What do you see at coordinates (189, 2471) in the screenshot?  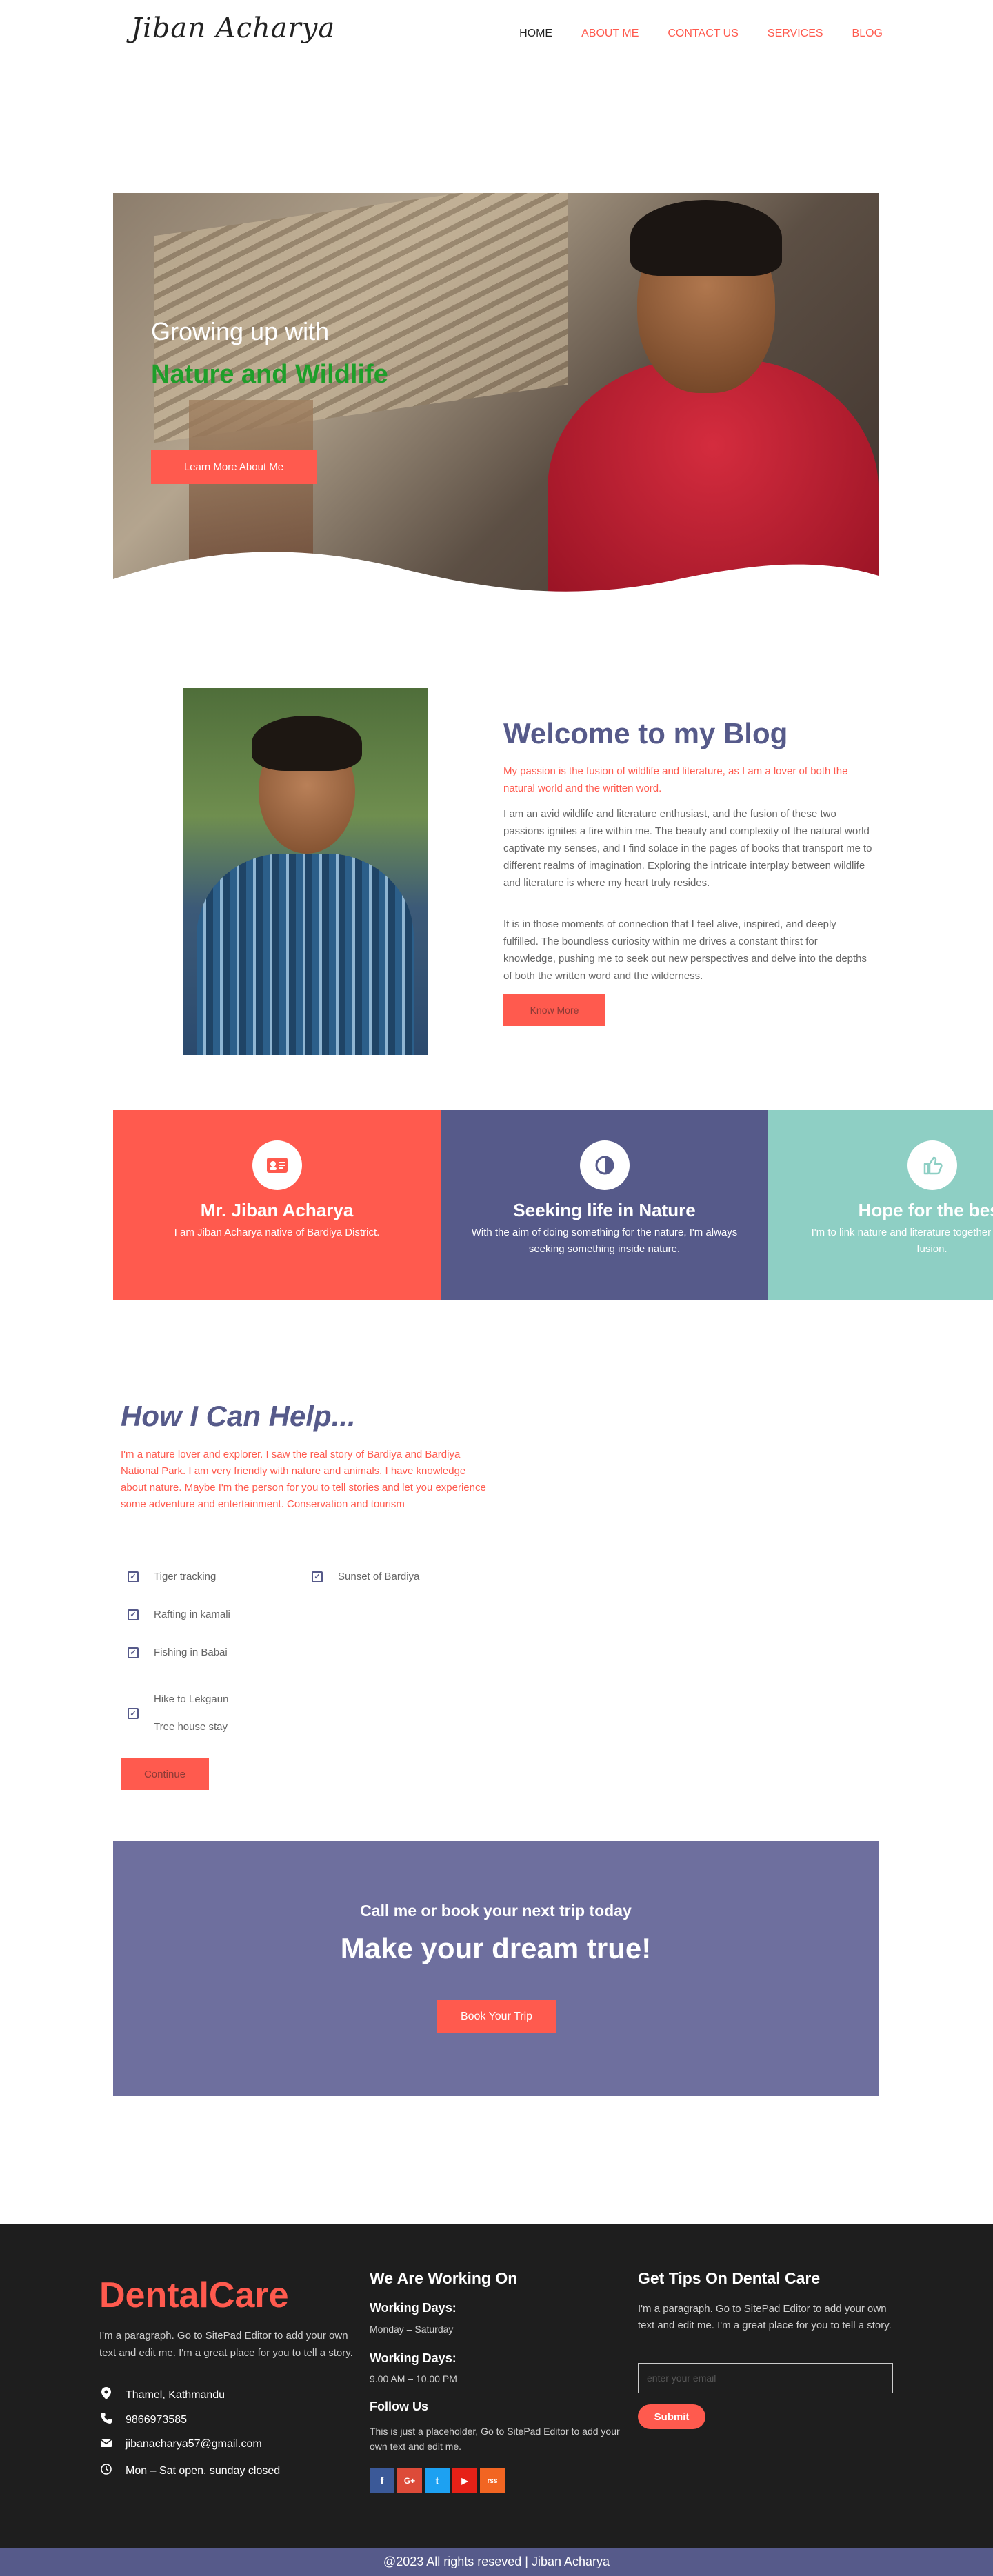 I see `footer-hours: Mon – Sat open, sunday closed` at bounding box center [189, 2471].